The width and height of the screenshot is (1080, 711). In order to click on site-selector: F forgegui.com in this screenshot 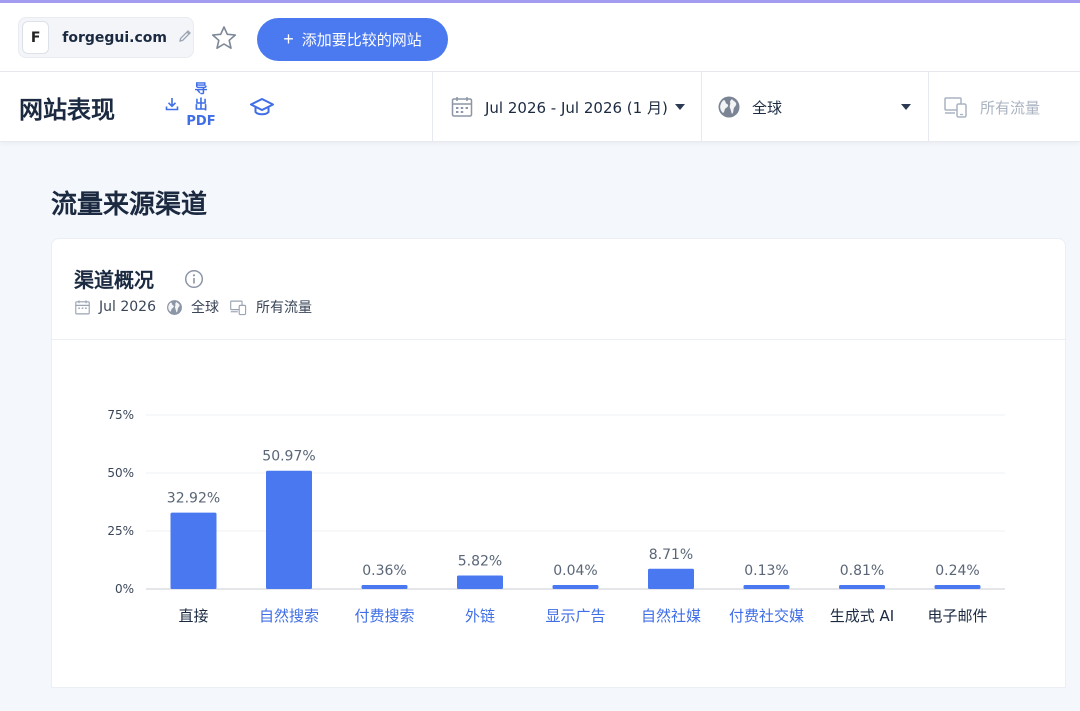, I will do `click(106, 37)`.